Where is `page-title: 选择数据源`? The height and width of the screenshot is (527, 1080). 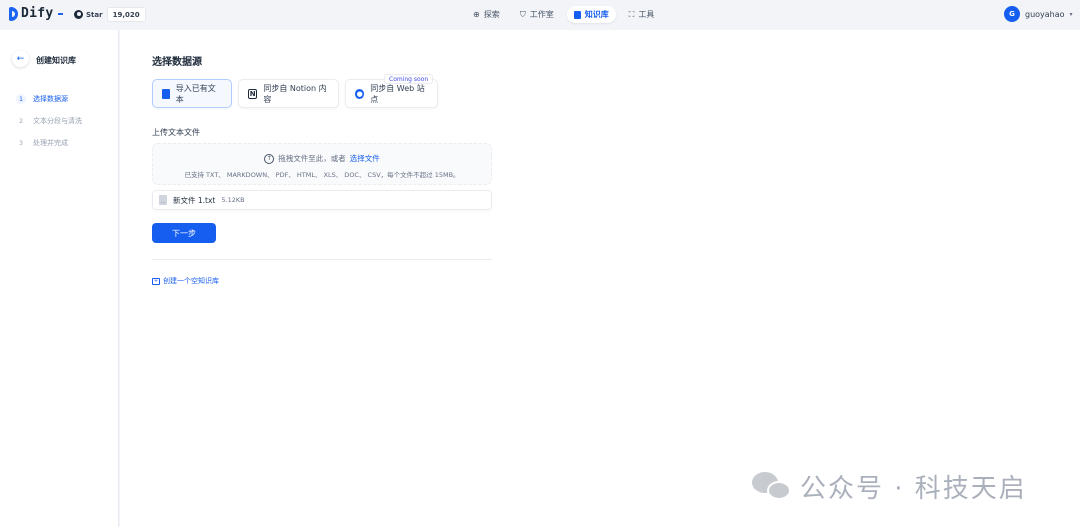 page-title: 选择数据源 is located at coordinates (177, 62).